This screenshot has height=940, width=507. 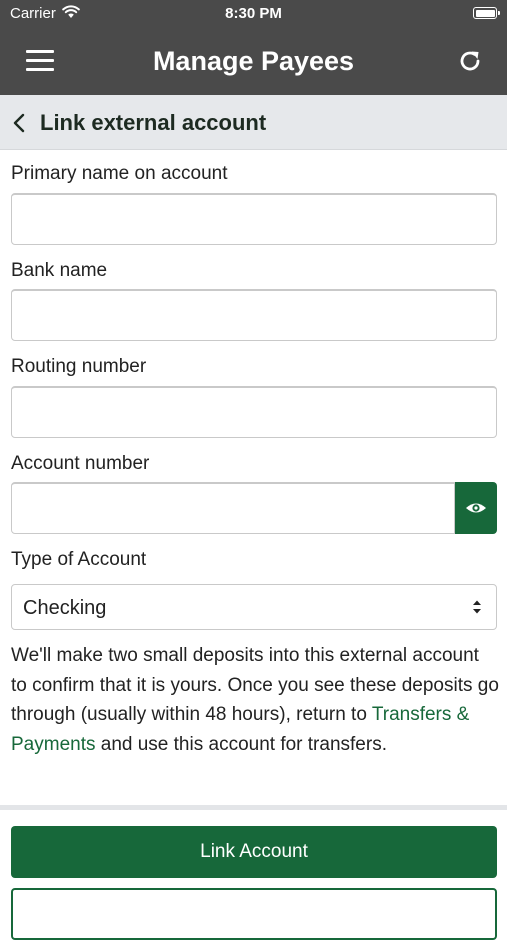 I want to click on status-bar: Carrier 8:30 PM, so click(x=253, y=14).